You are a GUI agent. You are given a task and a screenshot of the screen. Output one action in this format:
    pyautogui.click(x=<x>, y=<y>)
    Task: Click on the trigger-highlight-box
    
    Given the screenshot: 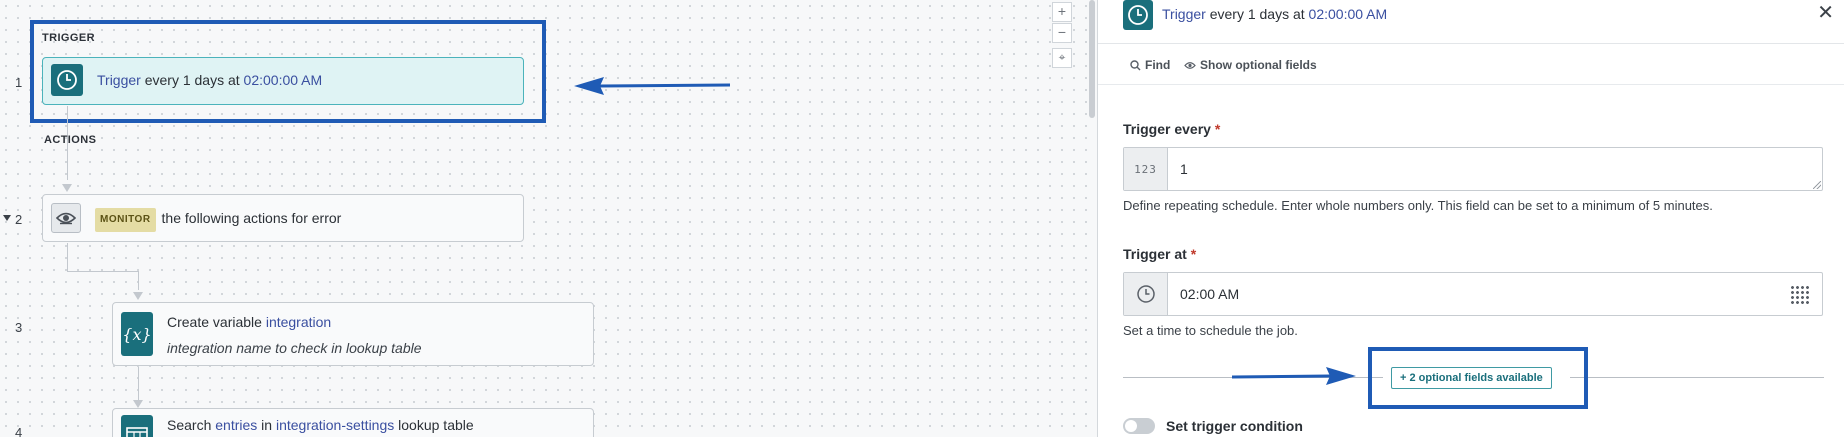 What is the action you would take?
    pyautogui.click(x=288, y=71)
    